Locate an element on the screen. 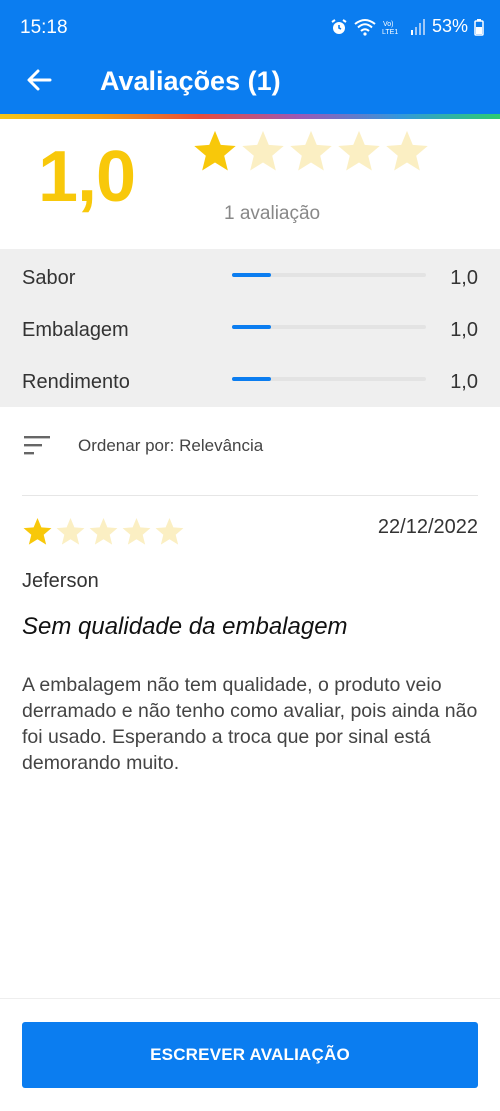  status-icons: Vo) LTE1 53% is located at coordinates (407, 26).